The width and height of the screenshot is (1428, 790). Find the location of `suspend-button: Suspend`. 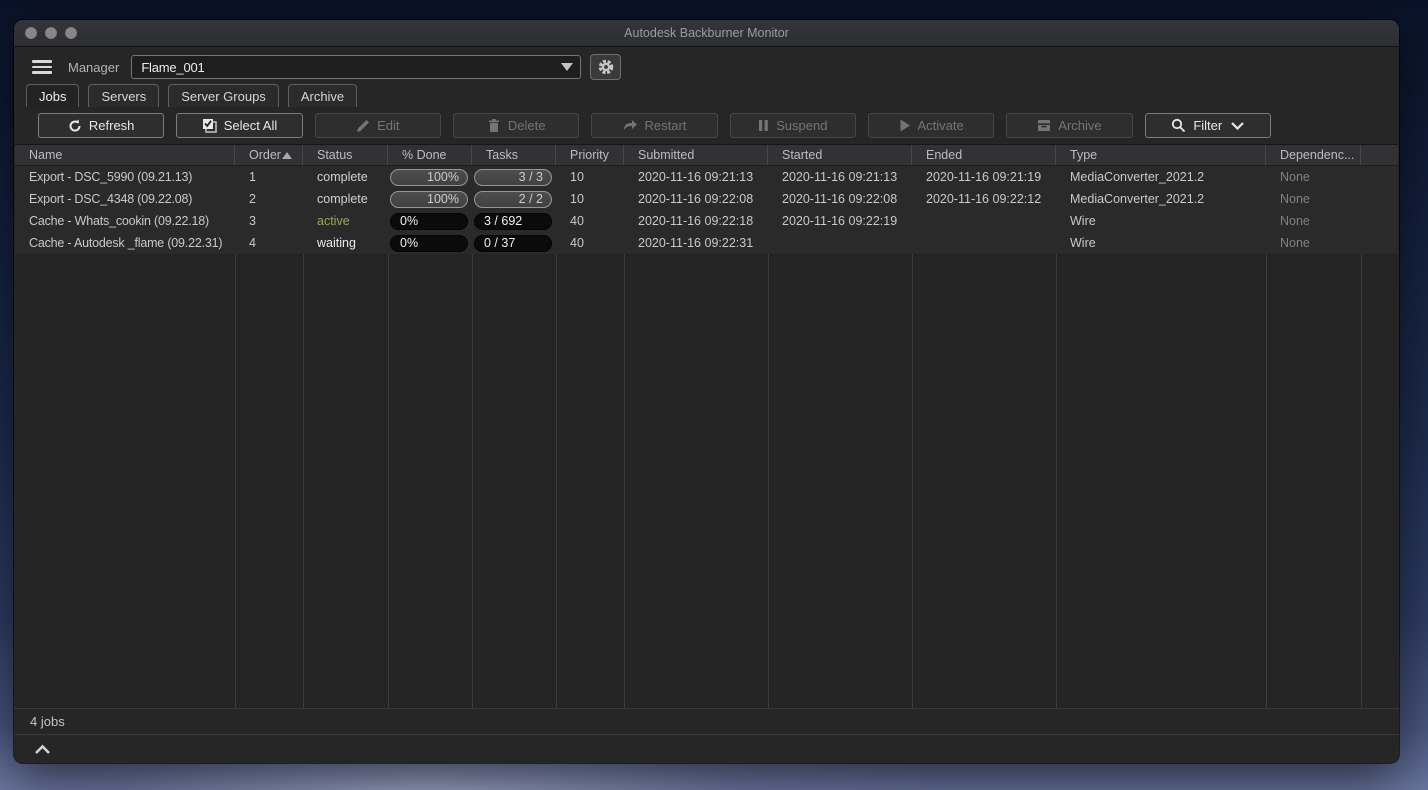

suspend-button: Suspend is located at coordinates (792, 125).